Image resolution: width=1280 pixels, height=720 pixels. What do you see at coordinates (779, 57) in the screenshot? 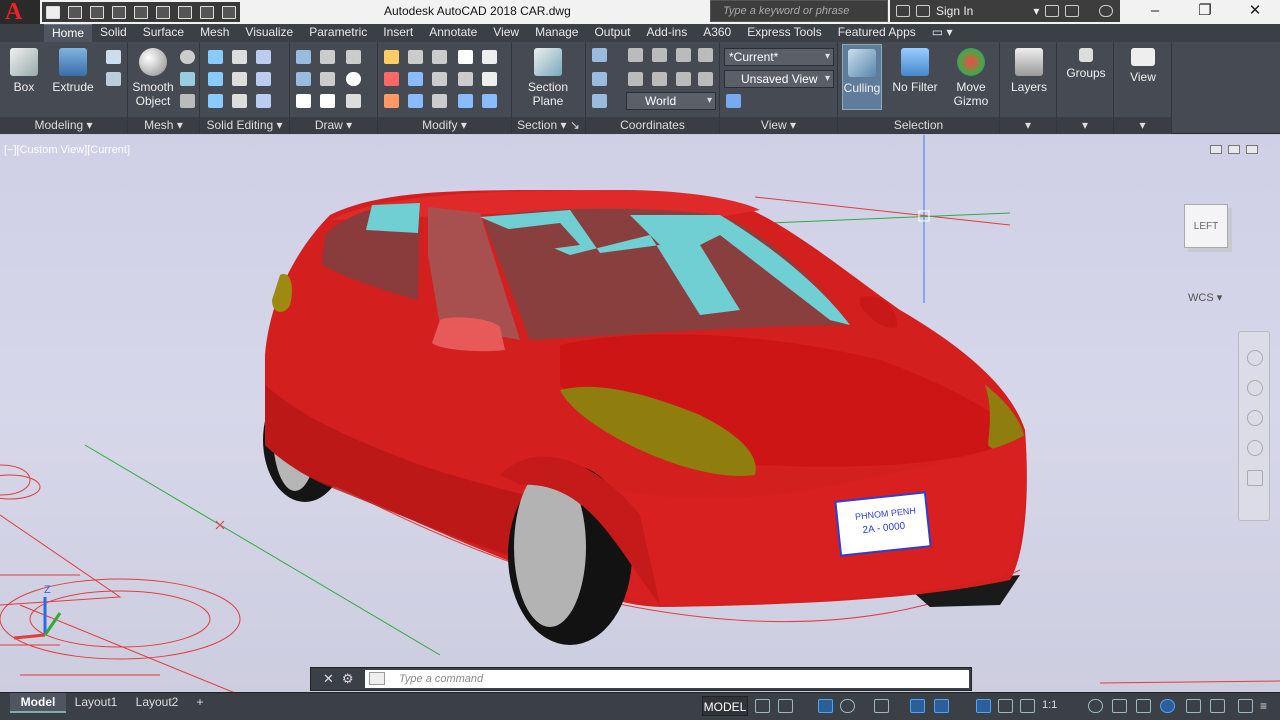
I see `visual-style-dropdown: *Current*` at bounding box center [779, 57].